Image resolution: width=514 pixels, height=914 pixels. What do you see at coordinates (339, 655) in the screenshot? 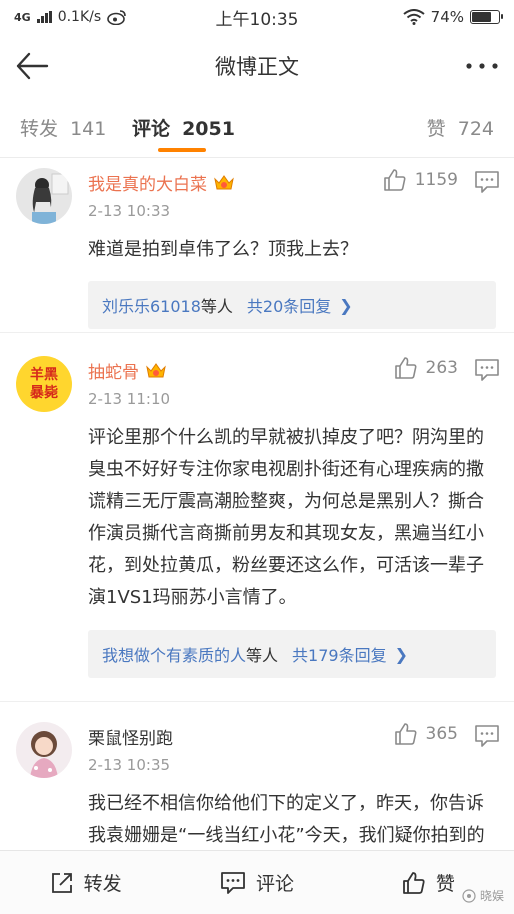
I see `reply-total: 共179条回复` at bounding box center [339, 655].